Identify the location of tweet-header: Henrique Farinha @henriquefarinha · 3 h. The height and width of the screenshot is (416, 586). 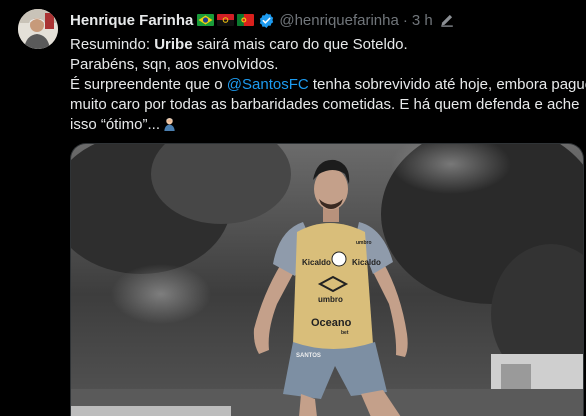
(262, 20).